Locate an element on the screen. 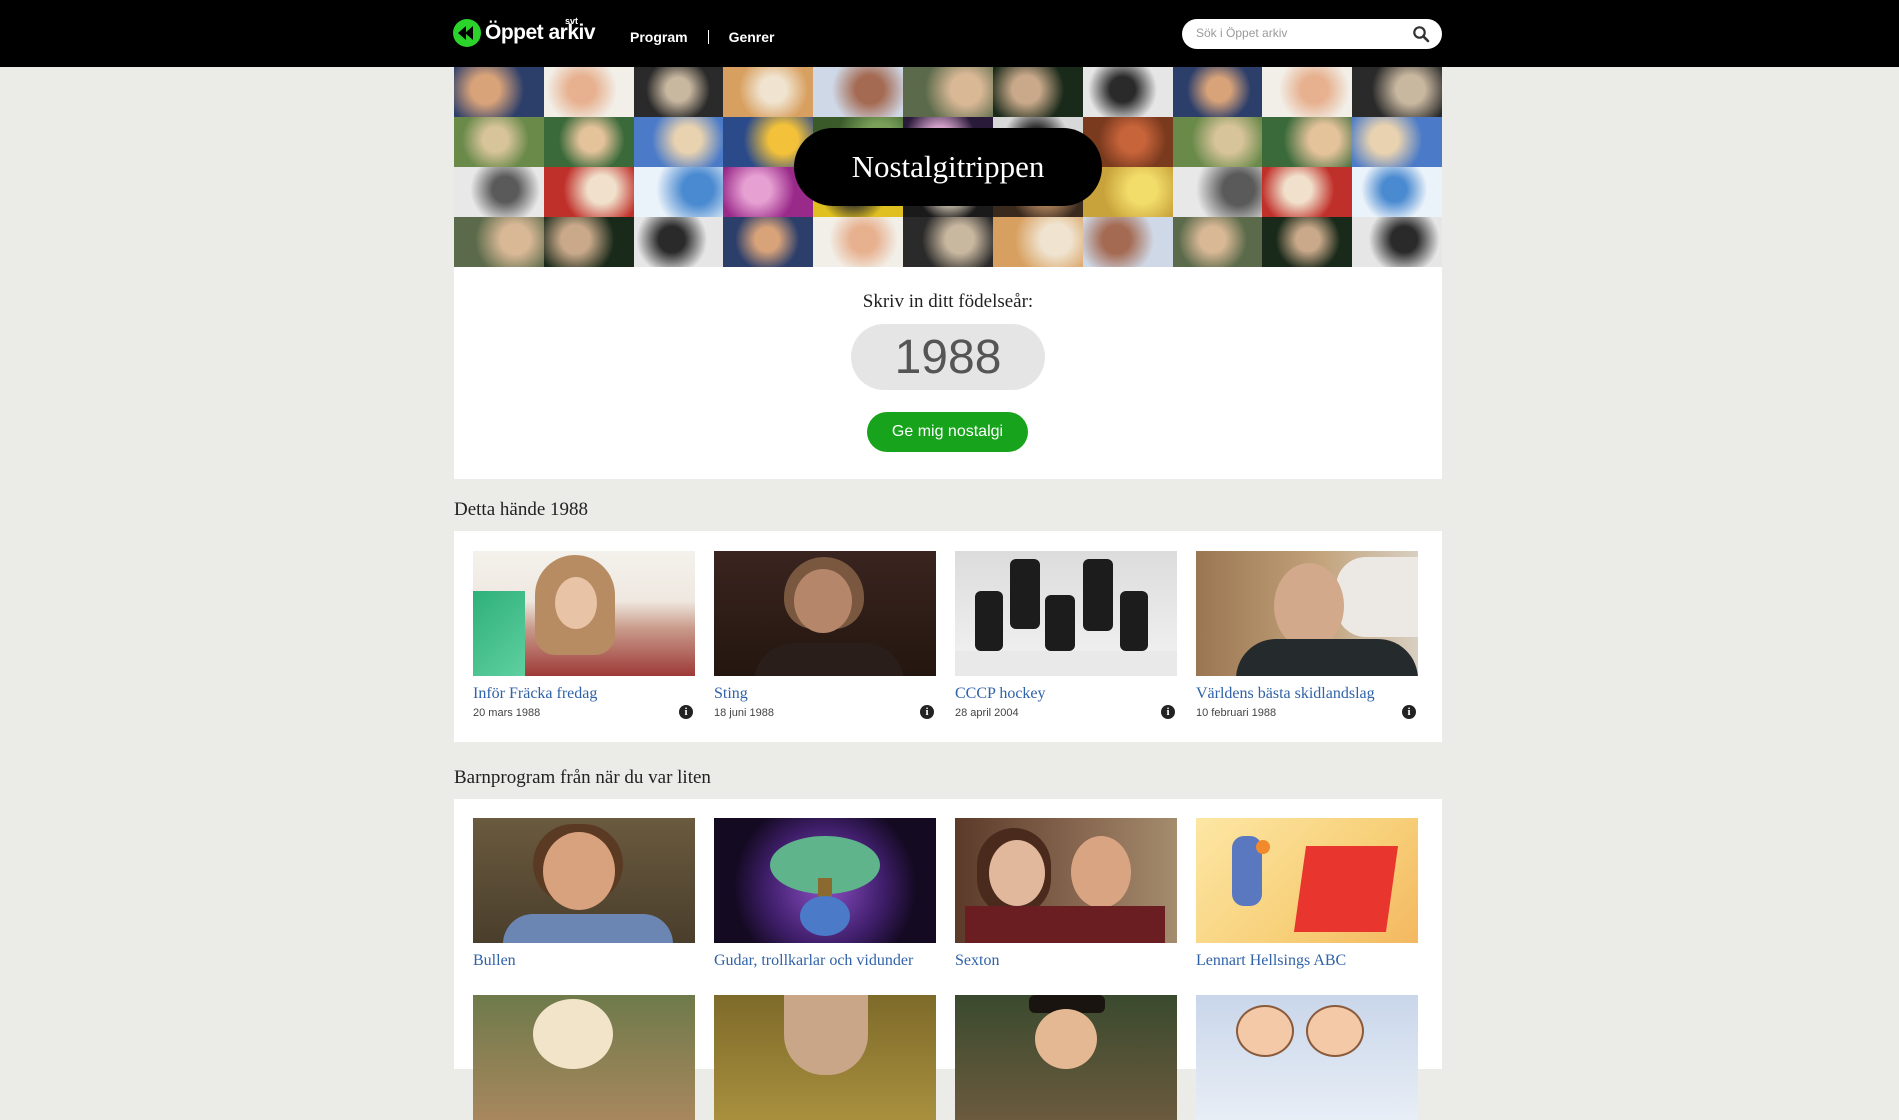 The height and width of the screenshot is (1120, 1899). happened-card: Sting 18 juni 1988 i is located at coordinates (825, 635).